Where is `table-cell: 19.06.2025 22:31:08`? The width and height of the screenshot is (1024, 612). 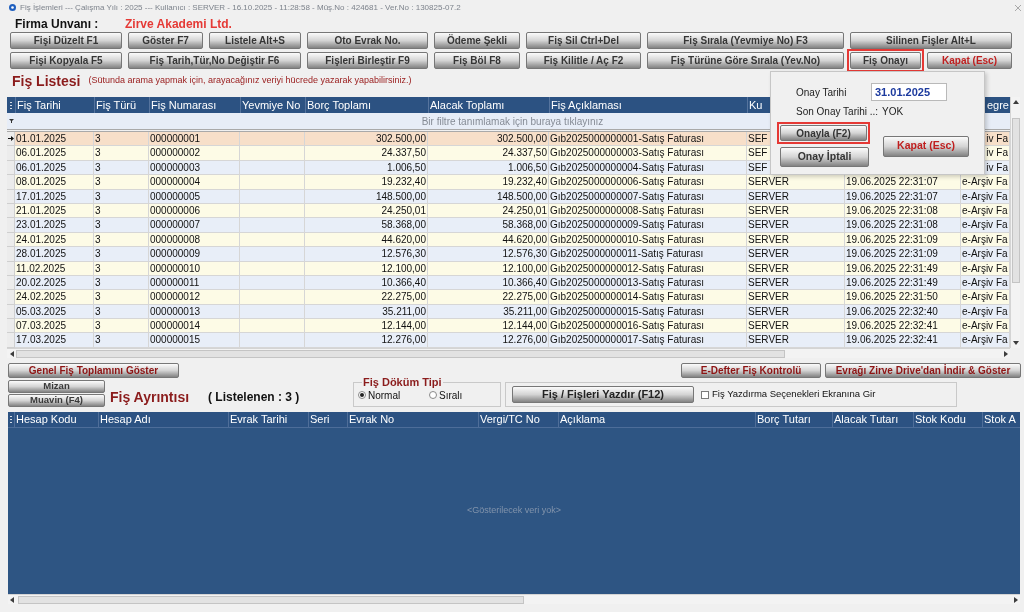 table-cell: 19.06.2025 22:31:08 is located at coordinates (903, 225).